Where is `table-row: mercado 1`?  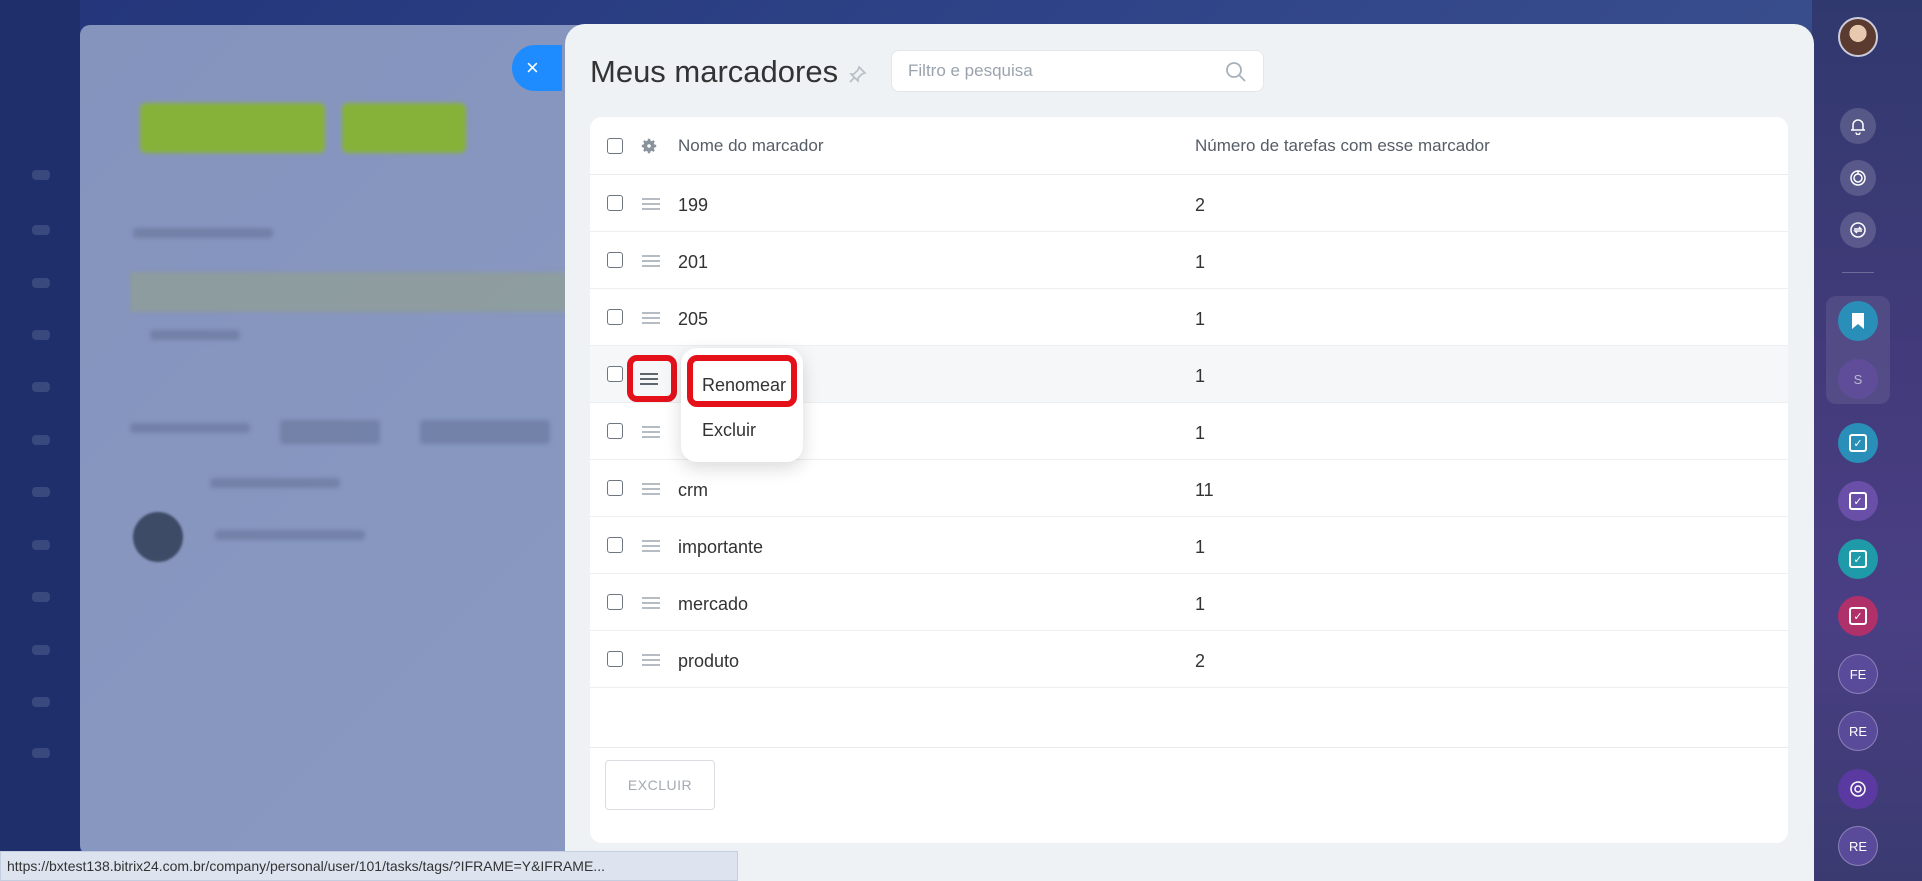 table-row: mercado 1 is located at coordinates (1189, 602).